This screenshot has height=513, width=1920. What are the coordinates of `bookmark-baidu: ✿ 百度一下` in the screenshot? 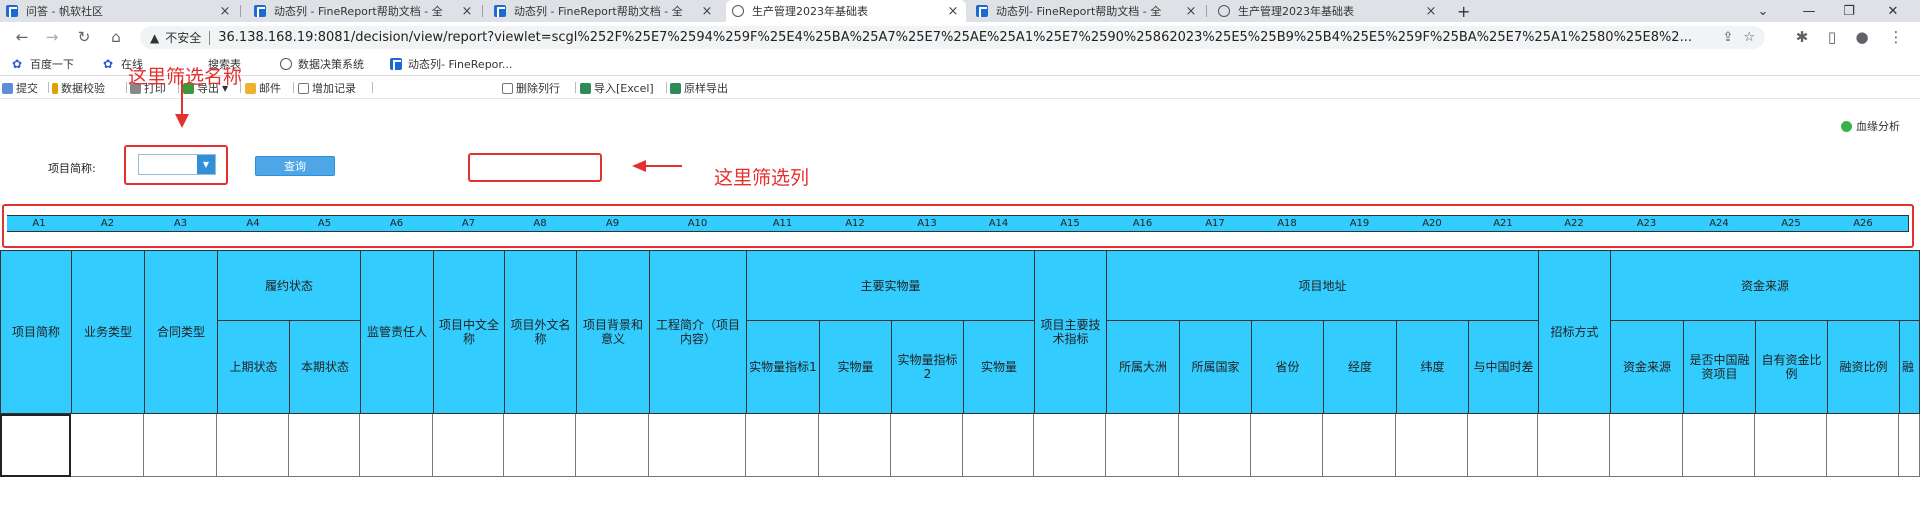 It's located at (43, 64).